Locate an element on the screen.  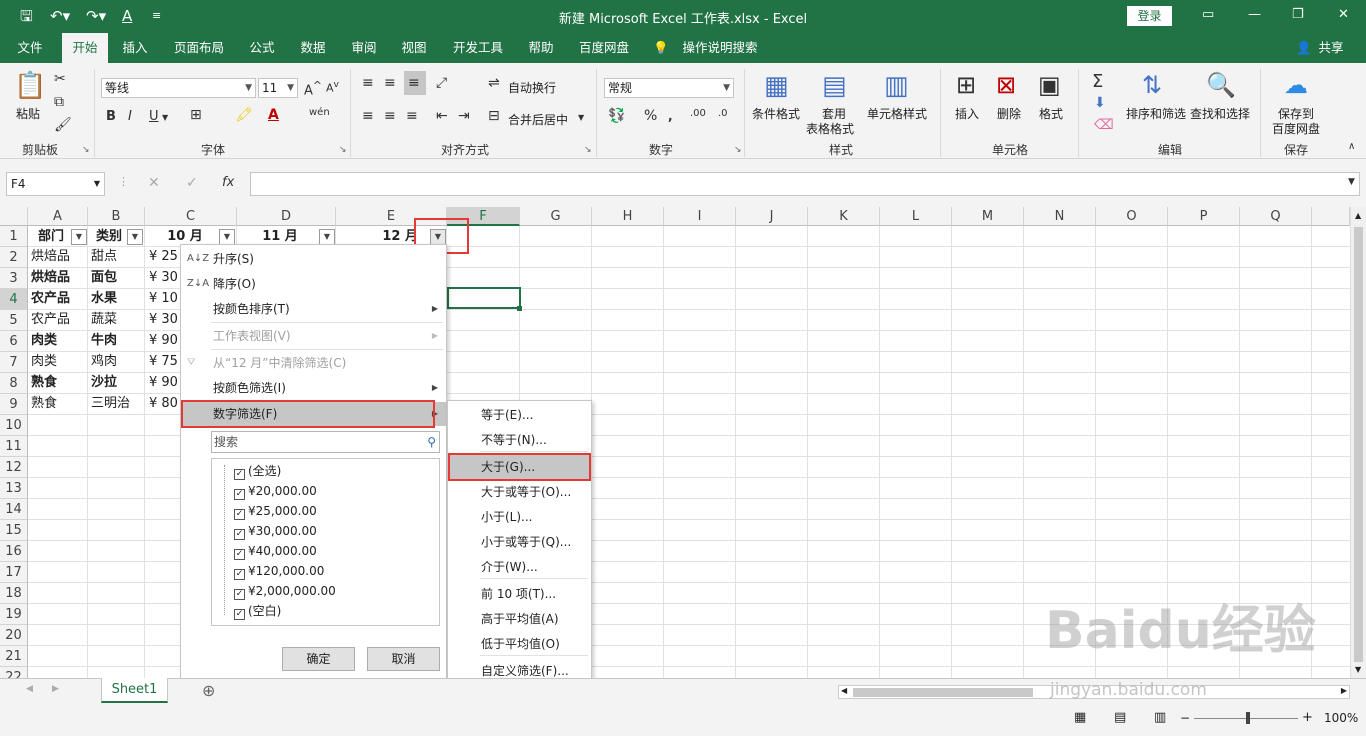
col-header-a: A is located at coordinates (58, 216).